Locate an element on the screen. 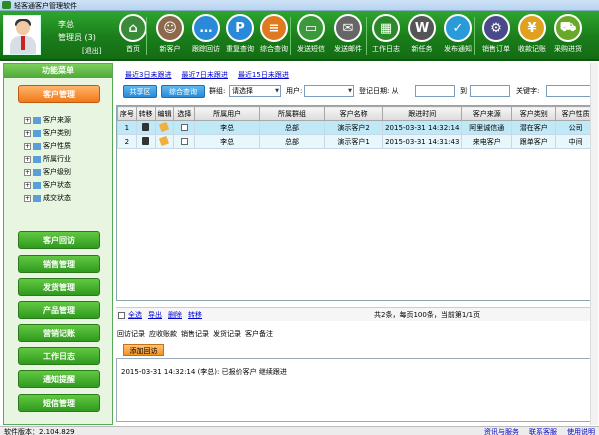 This screenshot has width=599, height=435. quick-link: 最近7日未跟进 is located at coordinates (204, 75).